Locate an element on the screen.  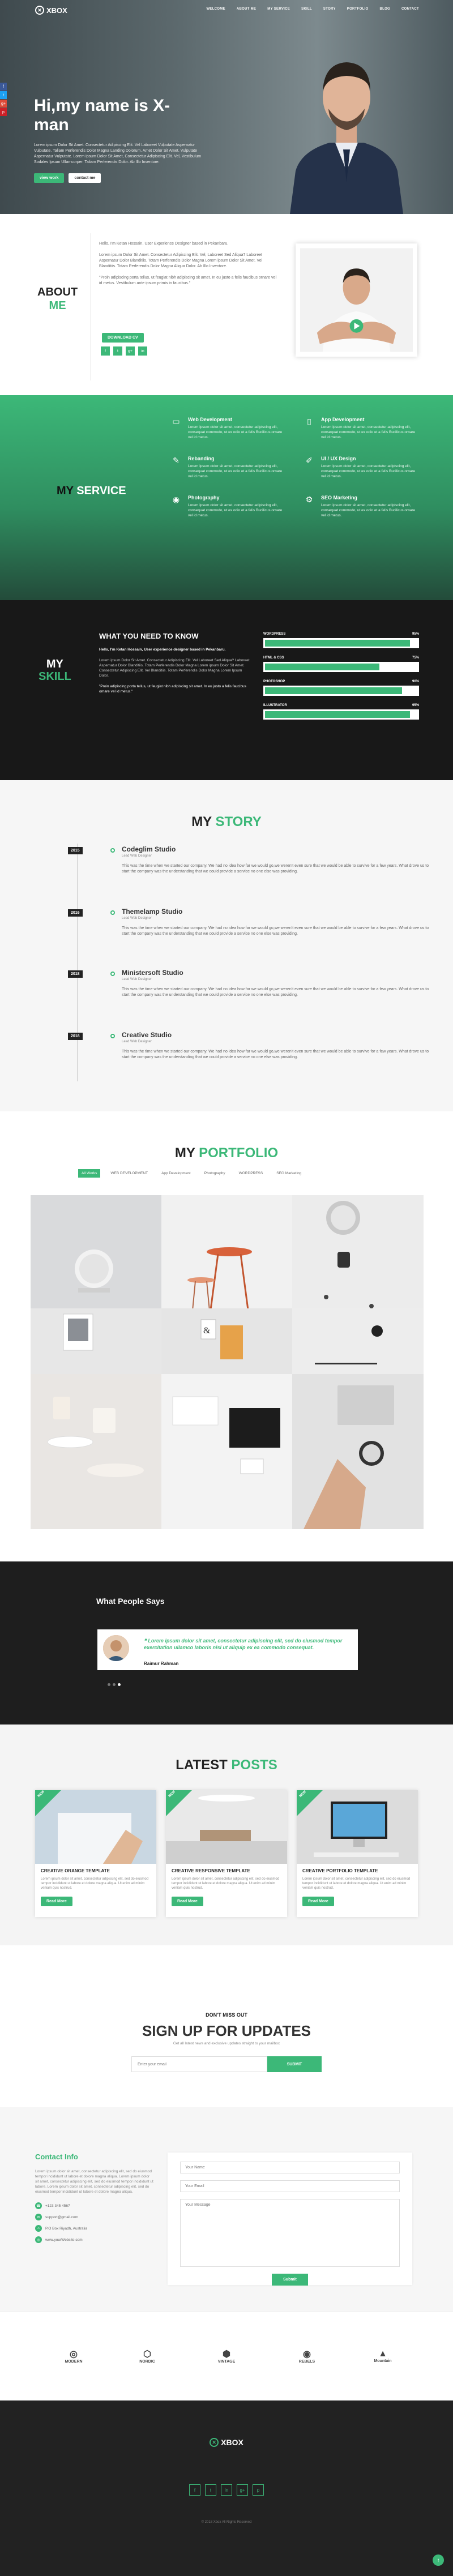
client-logo: ◉ REBELS is located at coordinates (306, 2356).